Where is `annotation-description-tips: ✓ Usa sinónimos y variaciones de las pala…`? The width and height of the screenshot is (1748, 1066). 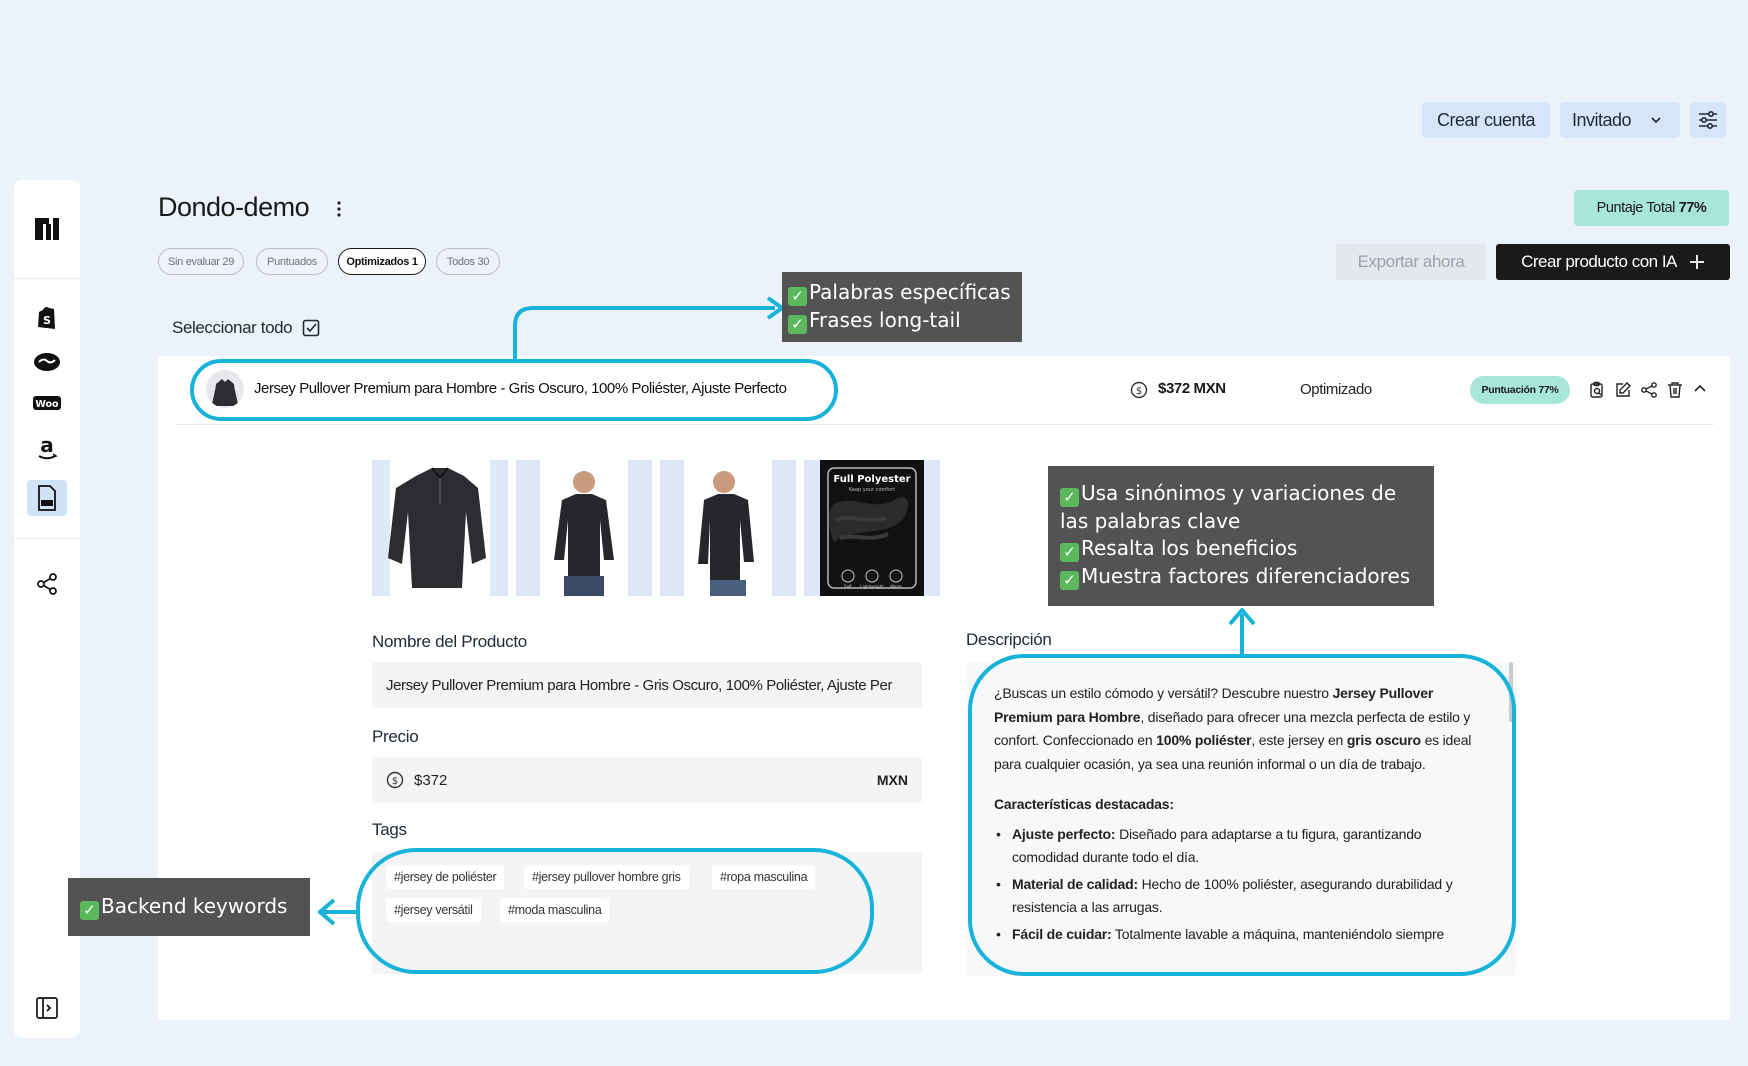 annotation-description-tips: ✓ Usa sinónimos y variaciones de las pala… is located at coordinates (1241, 536).